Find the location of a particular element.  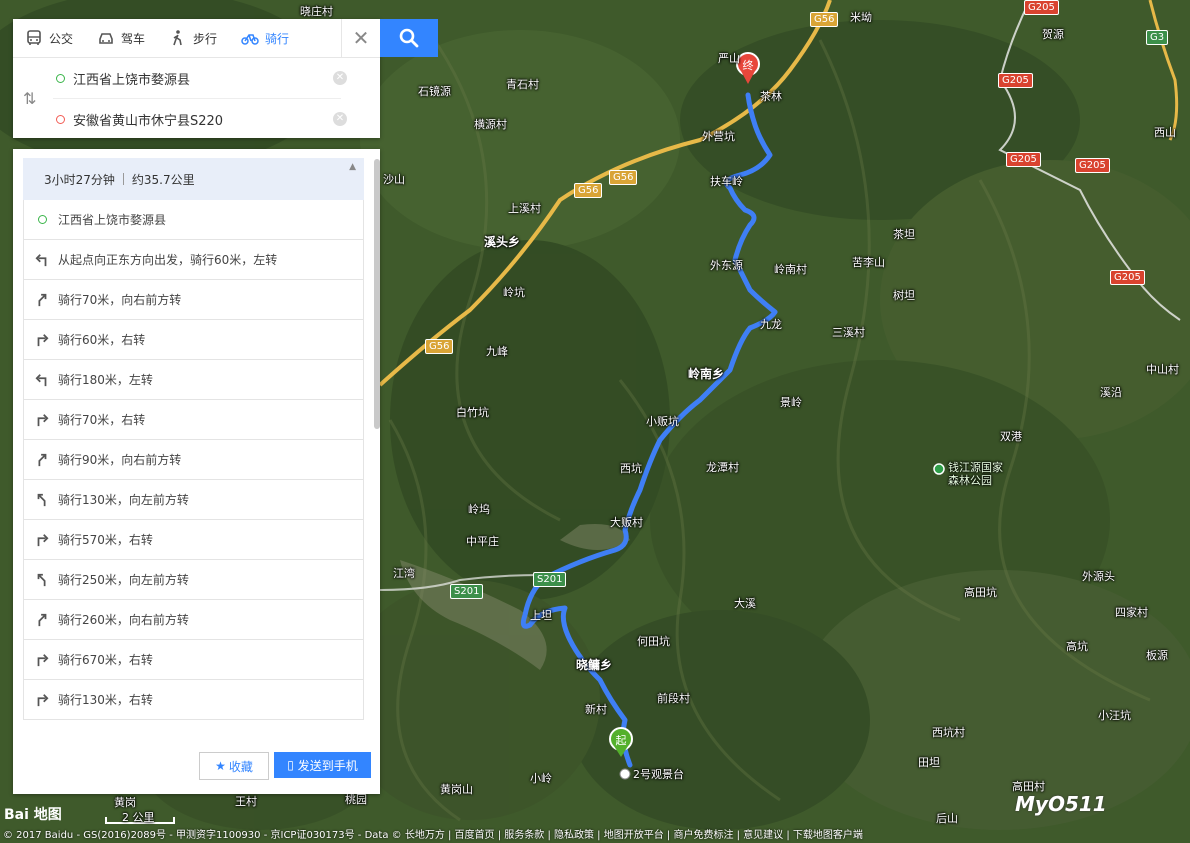

bike-icon is located at coordinates (250, 39).